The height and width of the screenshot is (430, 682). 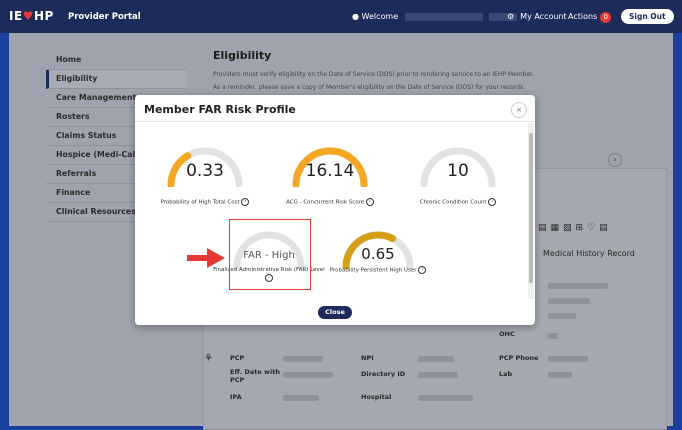 I want to click on gauge-value: 0.65, so click(x=378, y=254).